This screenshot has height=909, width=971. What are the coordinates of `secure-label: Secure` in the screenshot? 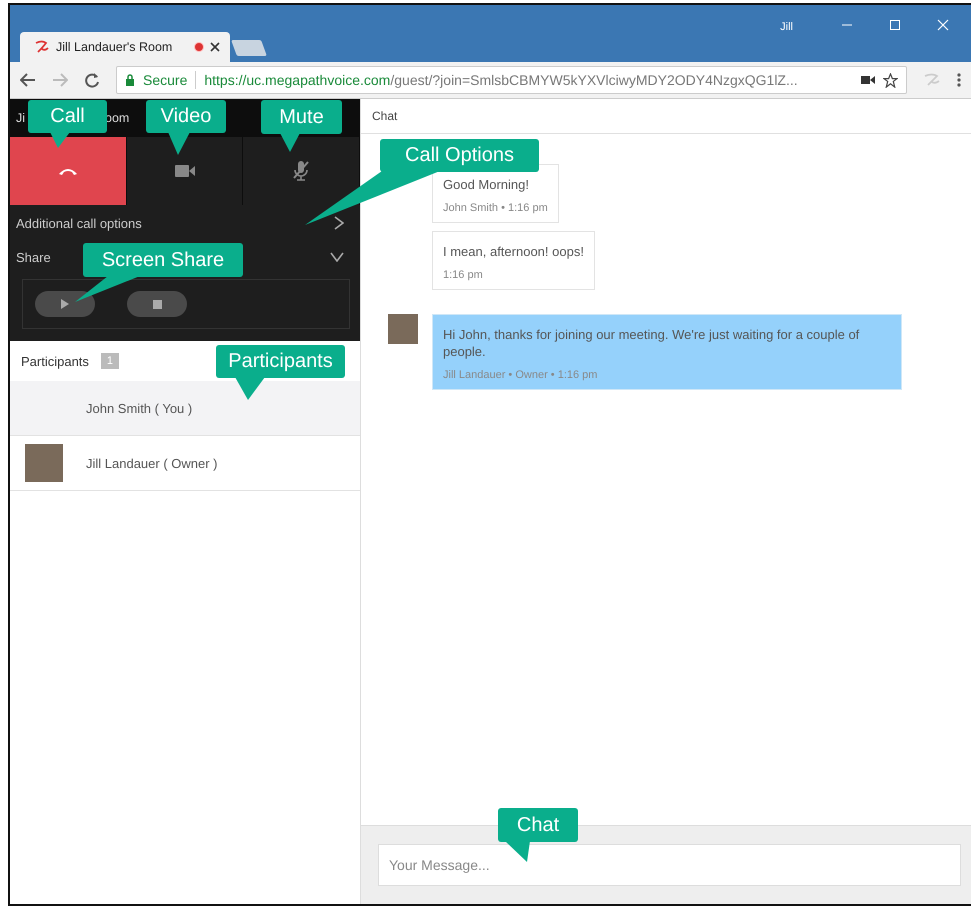 It's located at (165, 80).